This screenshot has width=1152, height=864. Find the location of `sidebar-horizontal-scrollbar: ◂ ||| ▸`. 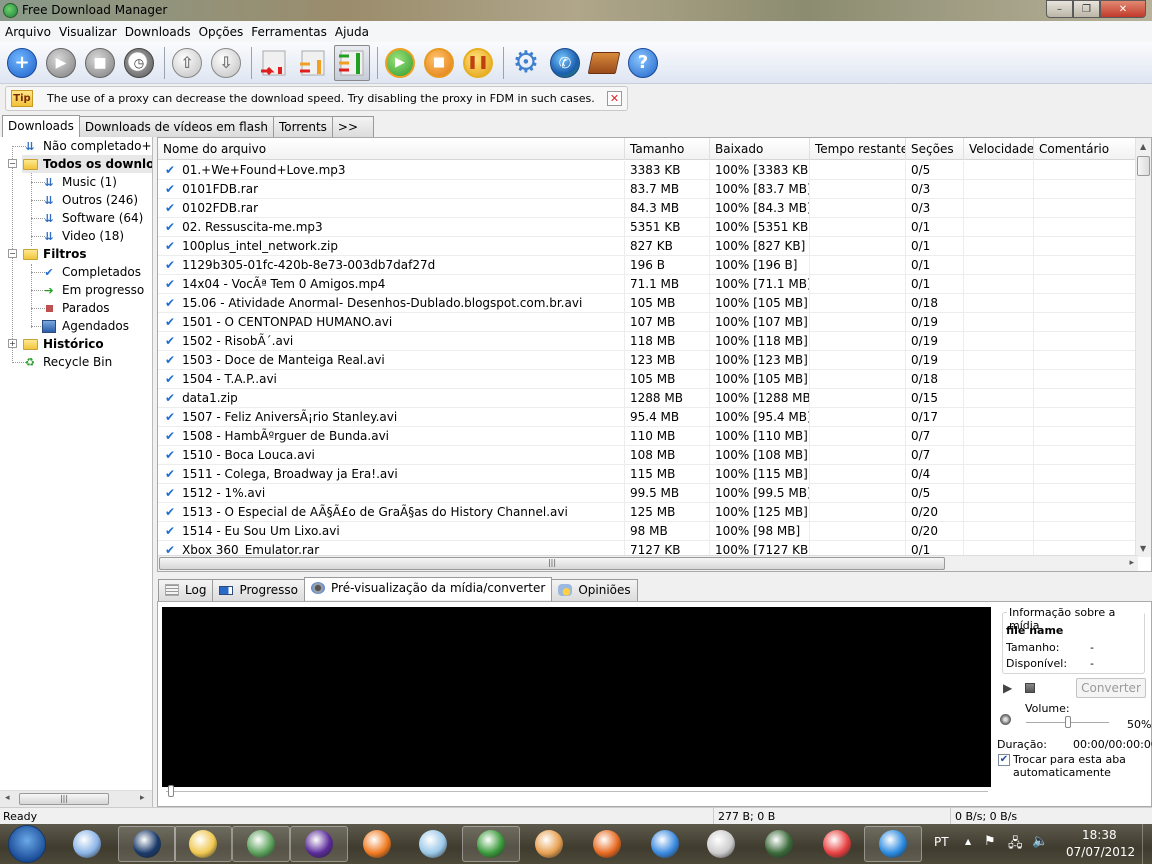

sidebar-horizontal-scrollbar: ◂ ||| ▸ is located at coordinates (76, 798).